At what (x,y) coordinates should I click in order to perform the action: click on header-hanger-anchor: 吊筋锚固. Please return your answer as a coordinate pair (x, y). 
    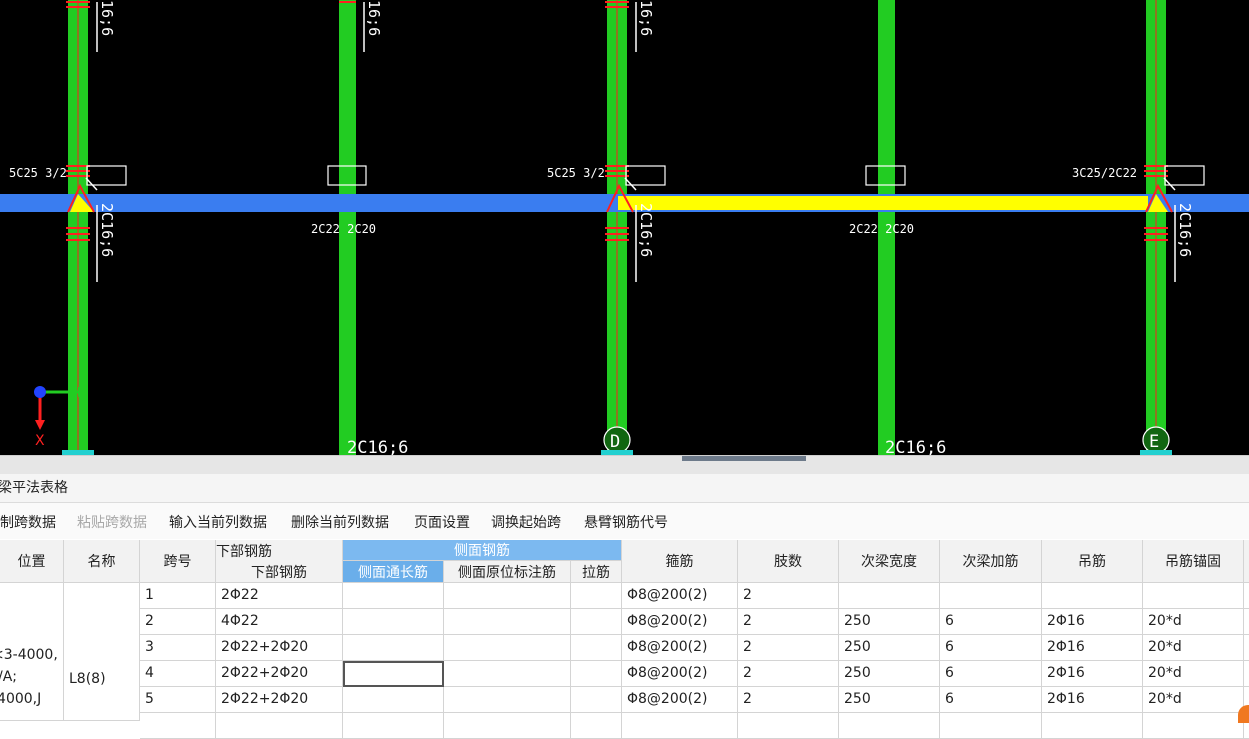
    Looking at the image, I should click on (1193, 561).